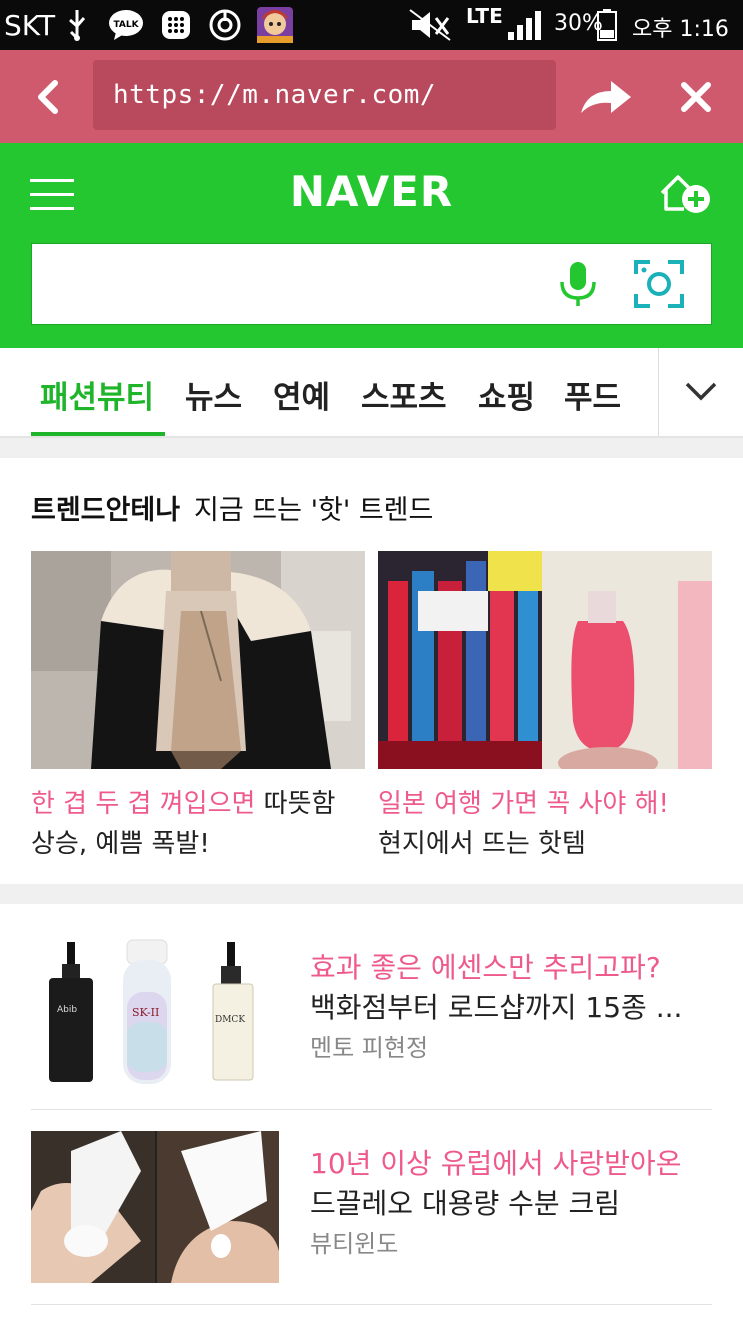 Image resolution: width=743 pixels, height=1321 pixels. What do you see at coordinates (485, 967) in the screenshot?
I see `list-item-title-1: 효과 좋은 에센스만 추리고파?` at bounding box center [485, 967].